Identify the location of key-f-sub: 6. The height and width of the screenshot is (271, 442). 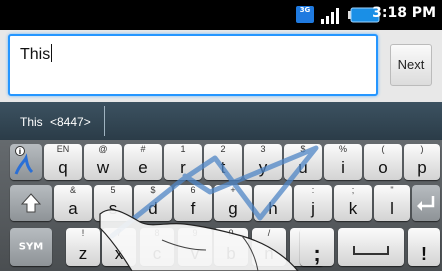
(193, 190).